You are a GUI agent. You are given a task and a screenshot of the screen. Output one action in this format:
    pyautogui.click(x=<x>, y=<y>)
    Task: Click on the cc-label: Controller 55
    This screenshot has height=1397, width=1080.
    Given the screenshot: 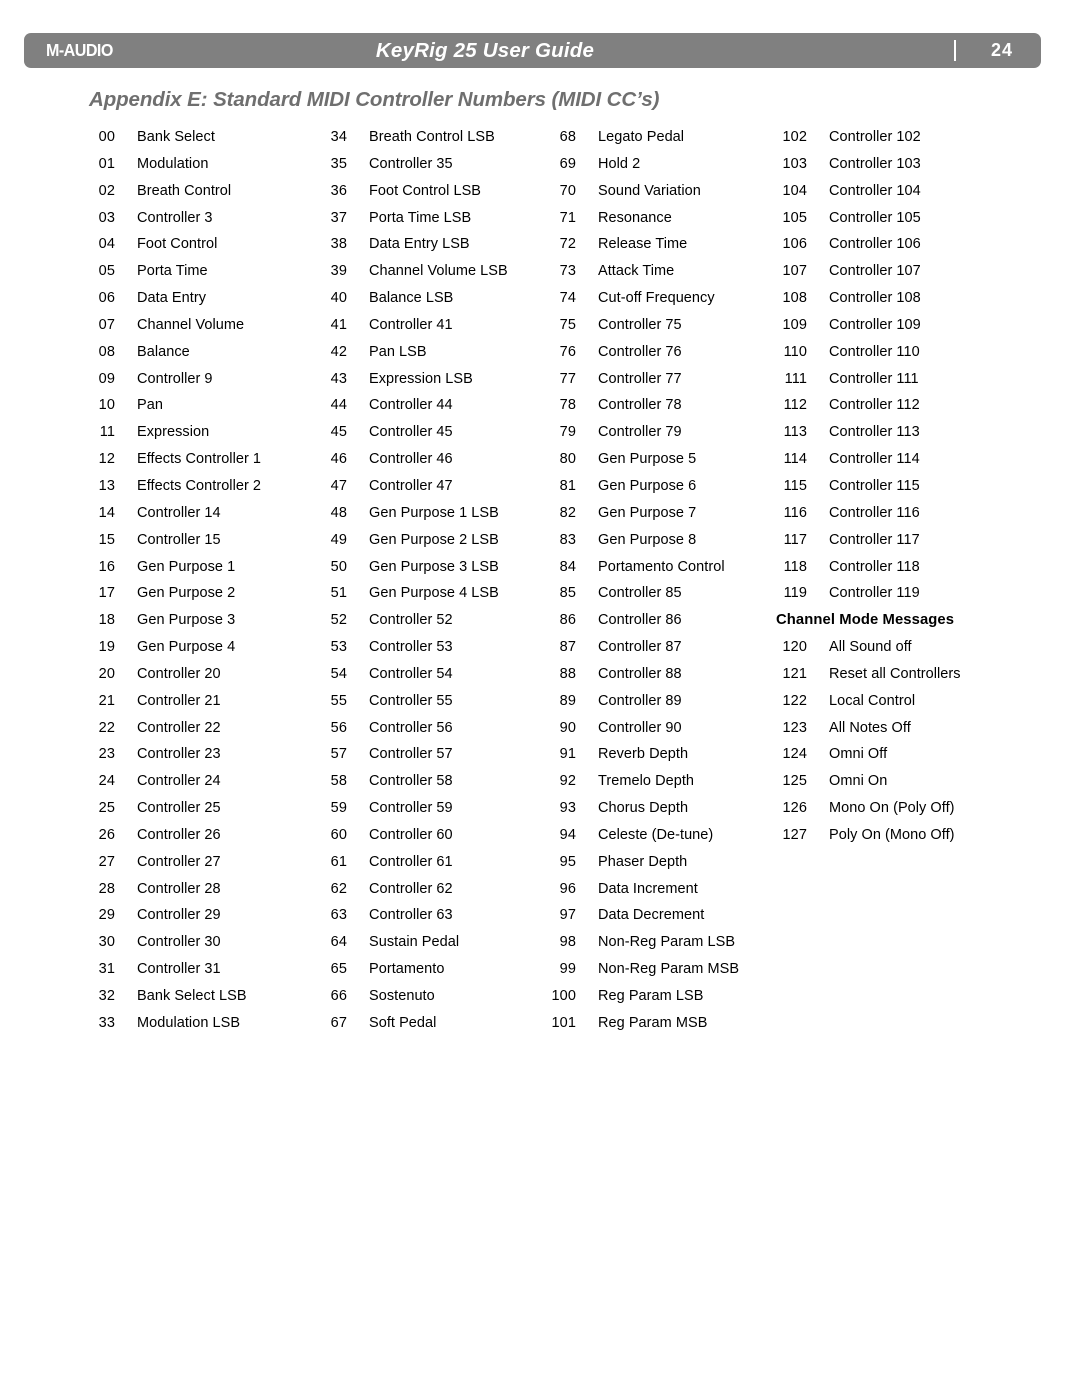 What is the action you would take?
    pyautogui.click(x=411, y=700)
    